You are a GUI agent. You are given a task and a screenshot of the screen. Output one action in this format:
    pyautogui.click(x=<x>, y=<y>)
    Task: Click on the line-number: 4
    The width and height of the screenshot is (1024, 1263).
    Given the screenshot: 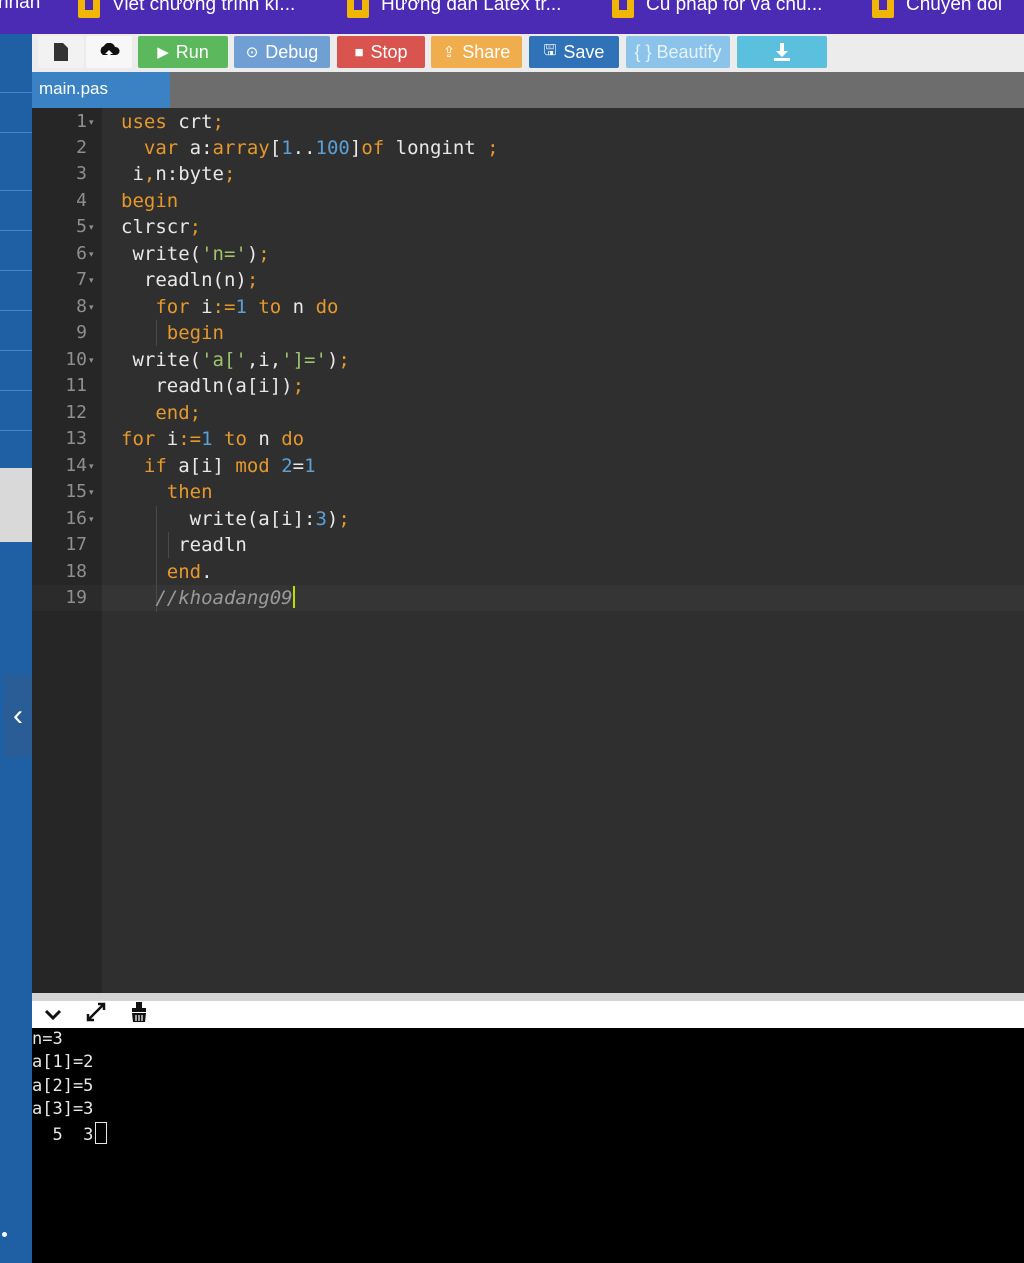 What is the action you would take?
    pyautogui.click(x=81, y=200)
    